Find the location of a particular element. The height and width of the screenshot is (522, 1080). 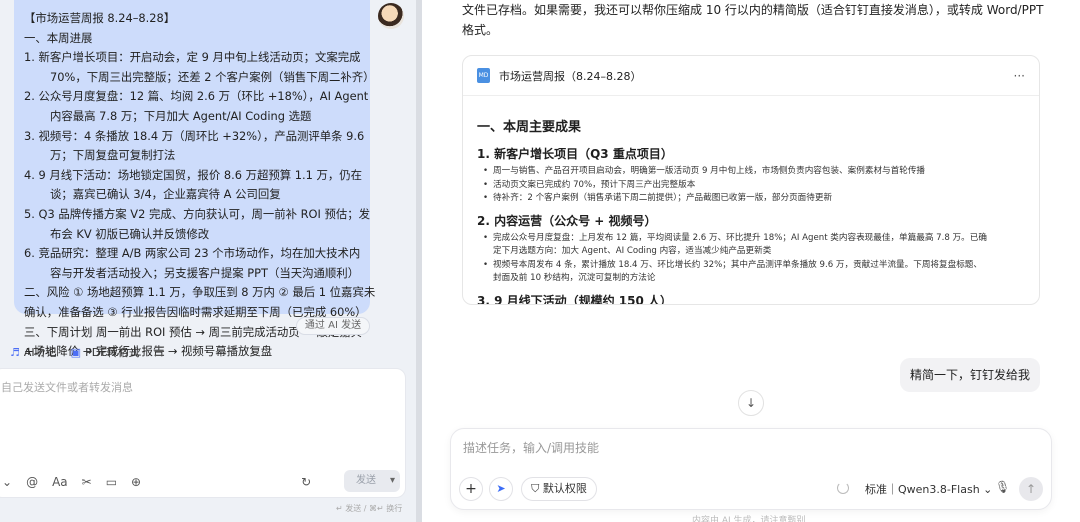

pointer-tool-button: ➤ is located at coordinates (501, 489).